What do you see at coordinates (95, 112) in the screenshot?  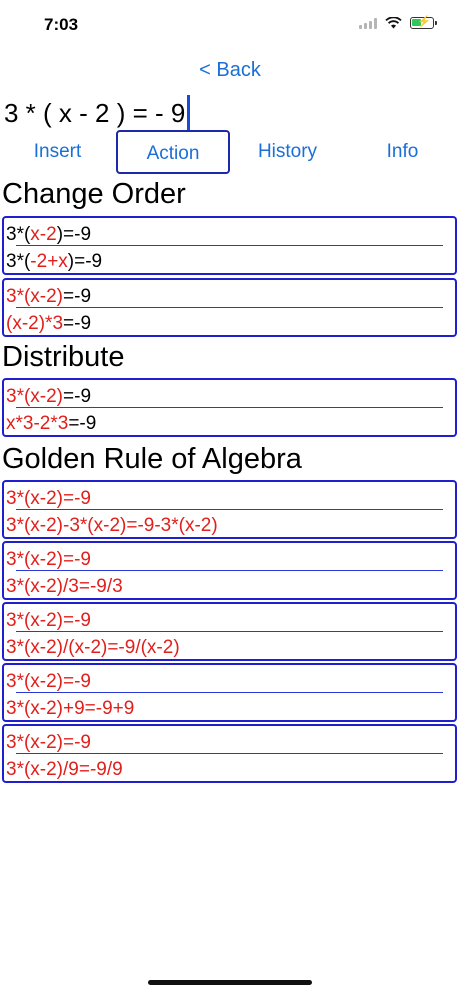 I see `expression-text: 3 * ( x - 2 ) = - 9` at bounding box center [95, 112].